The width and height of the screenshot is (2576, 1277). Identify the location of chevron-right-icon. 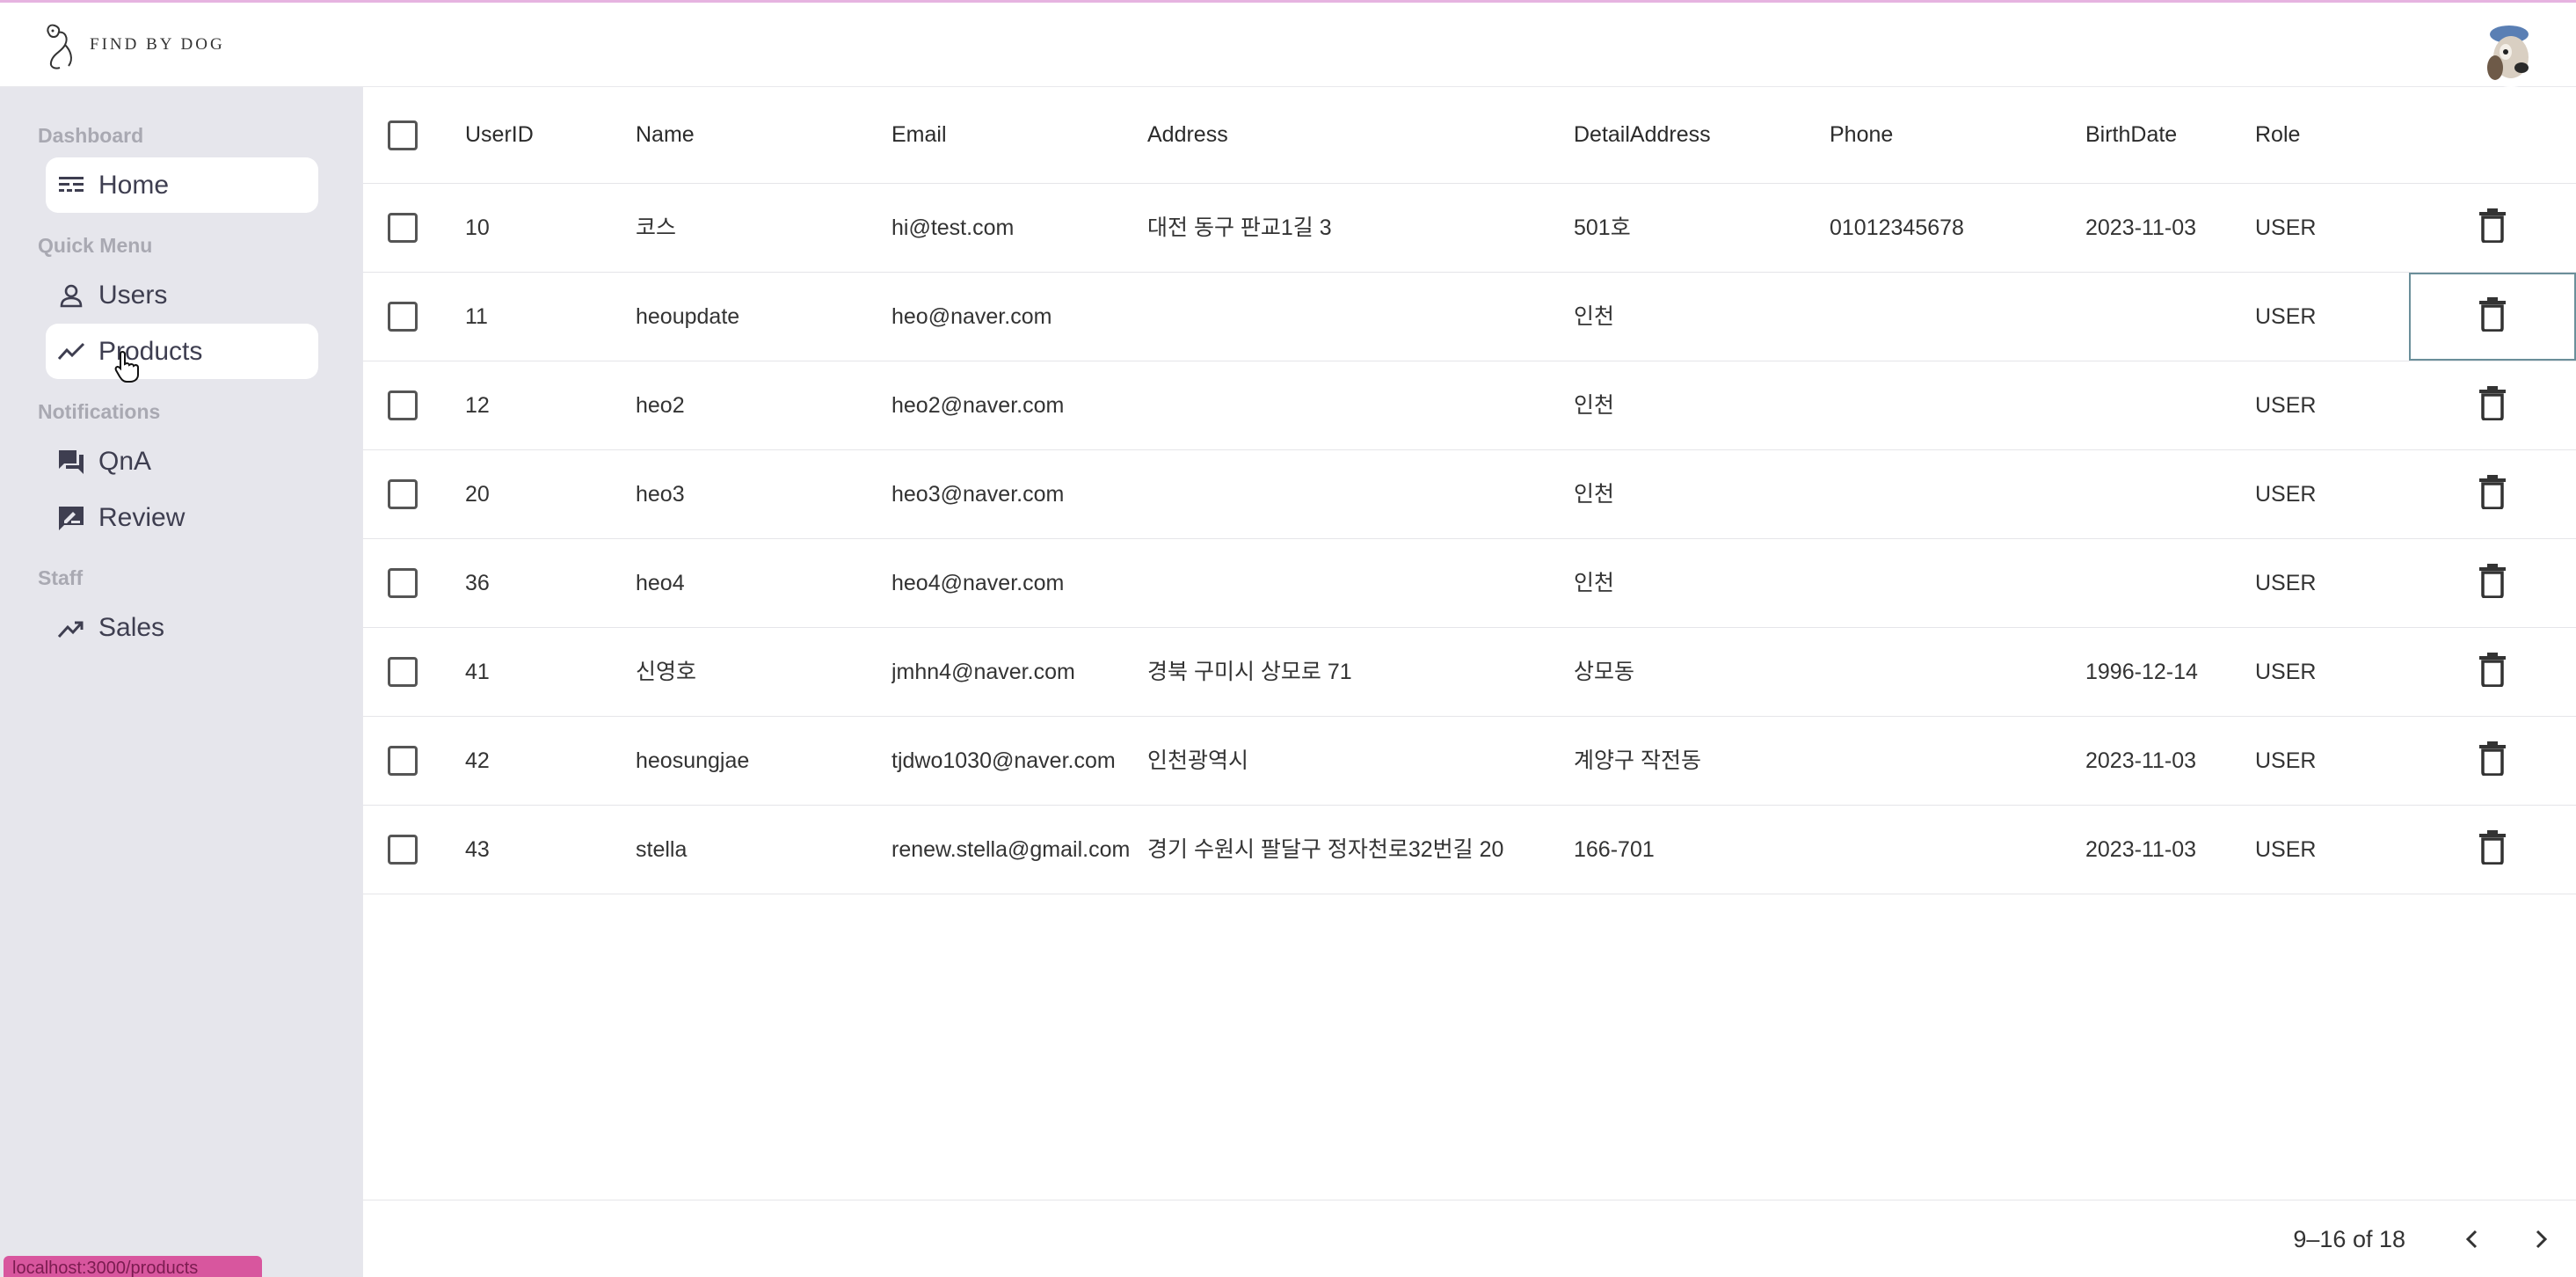
(2542, 1239).